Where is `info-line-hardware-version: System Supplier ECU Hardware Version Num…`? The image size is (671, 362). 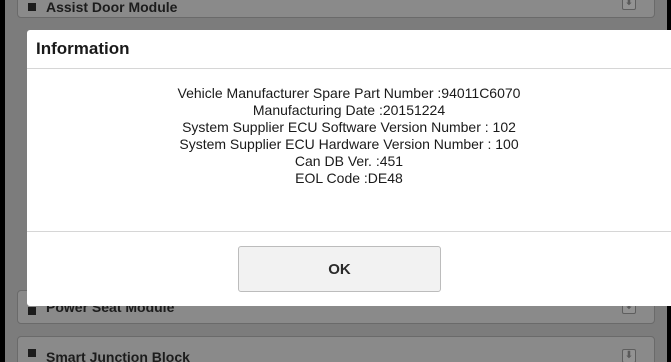
info-line-hardware-version: System Supplier ECU Hardware Version Num… is located at coordinates (349, 144).